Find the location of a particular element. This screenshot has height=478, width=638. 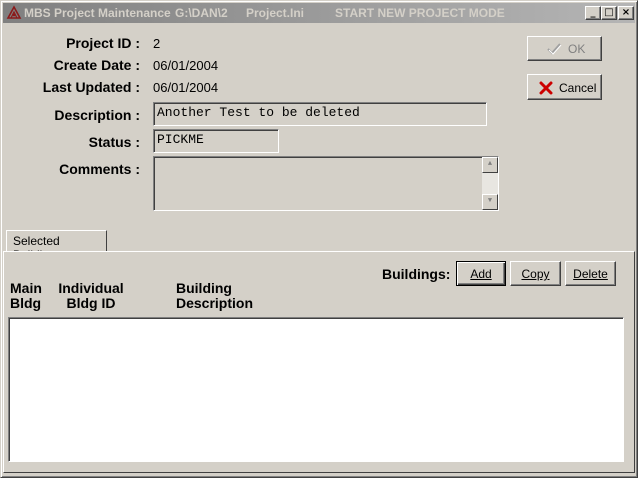

create-date-value: 06/01/2004 is located at coordinates (186, 65).